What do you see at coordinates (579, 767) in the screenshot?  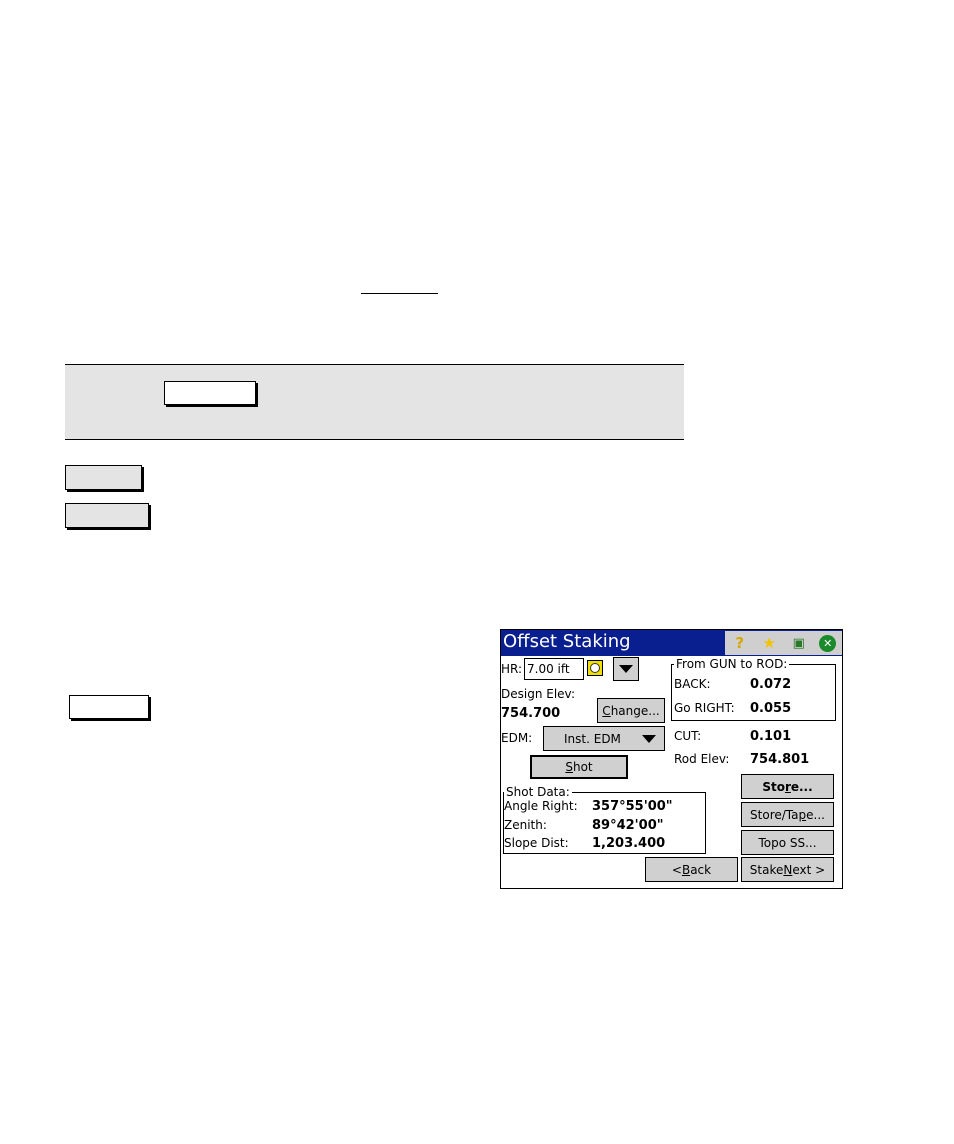 I see `shot-button: Shot` at bounding box center [579, 767].